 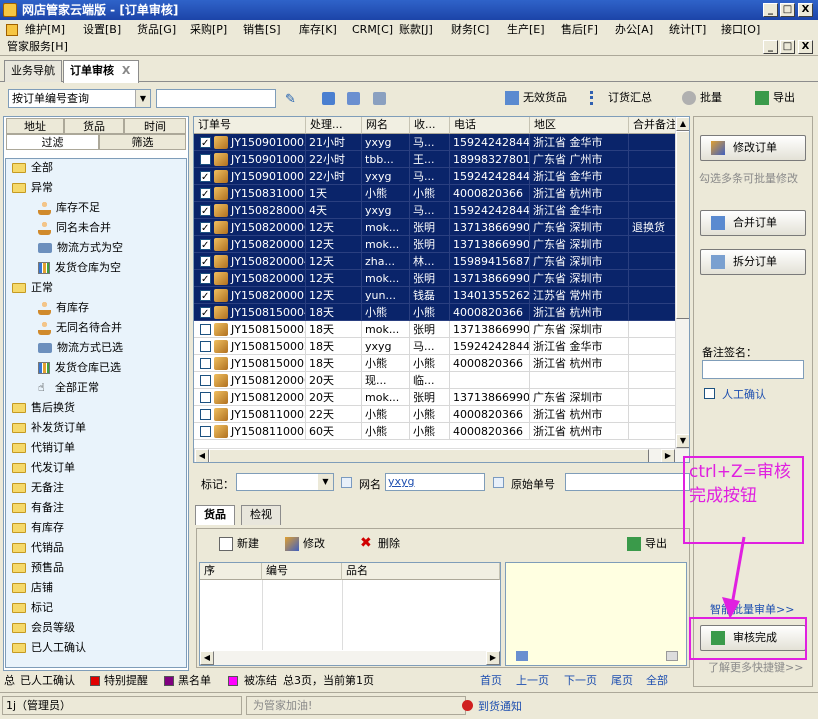 What do you see at coordinates (687, 30) in the screenshot?
I see `menu-item: 统计[T]` at bounding box center [687, 30].